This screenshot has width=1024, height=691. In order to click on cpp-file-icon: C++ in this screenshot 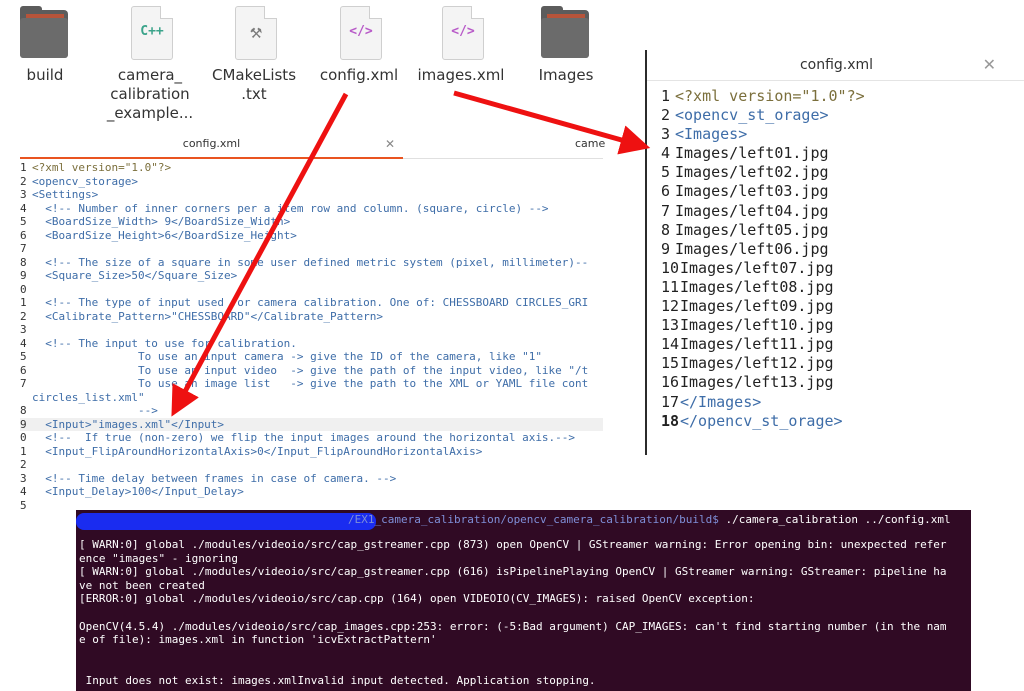, I will do `click(150, 34)`.